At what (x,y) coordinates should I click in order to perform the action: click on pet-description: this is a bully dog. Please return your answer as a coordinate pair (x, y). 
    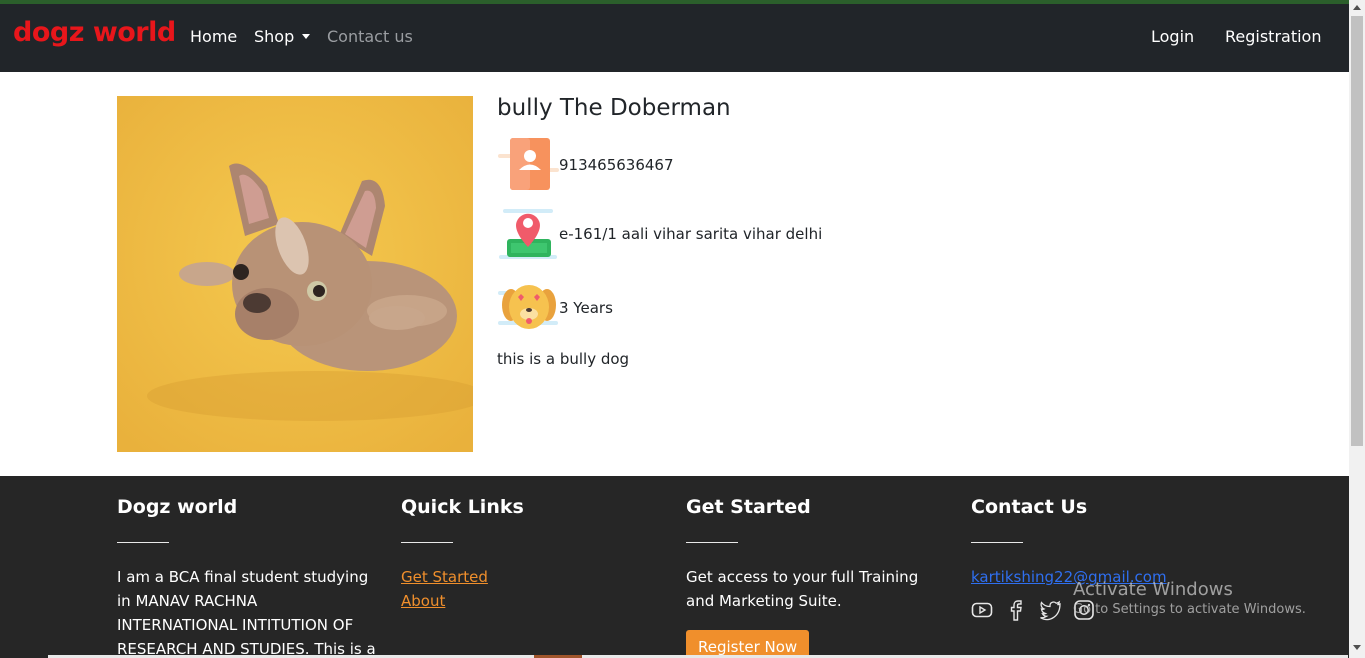
    Looking at the image, I should click on (563, 359).